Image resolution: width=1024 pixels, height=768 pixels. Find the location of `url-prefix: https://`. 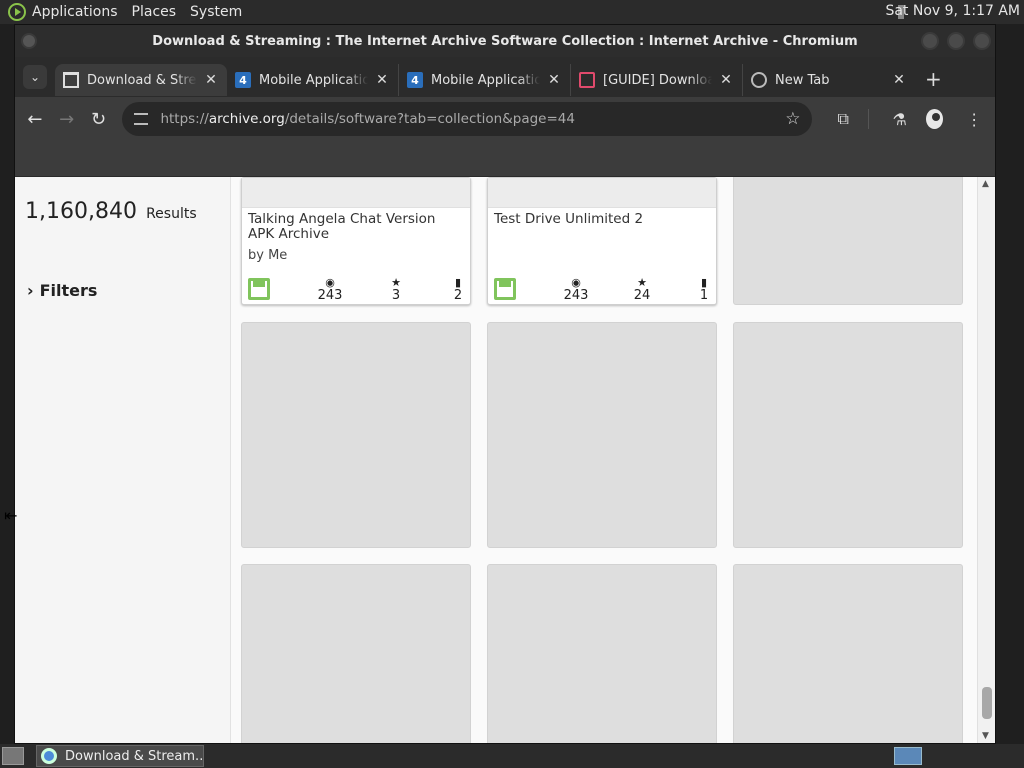

url-prefix: https:// is located at coordinates (184, 119).